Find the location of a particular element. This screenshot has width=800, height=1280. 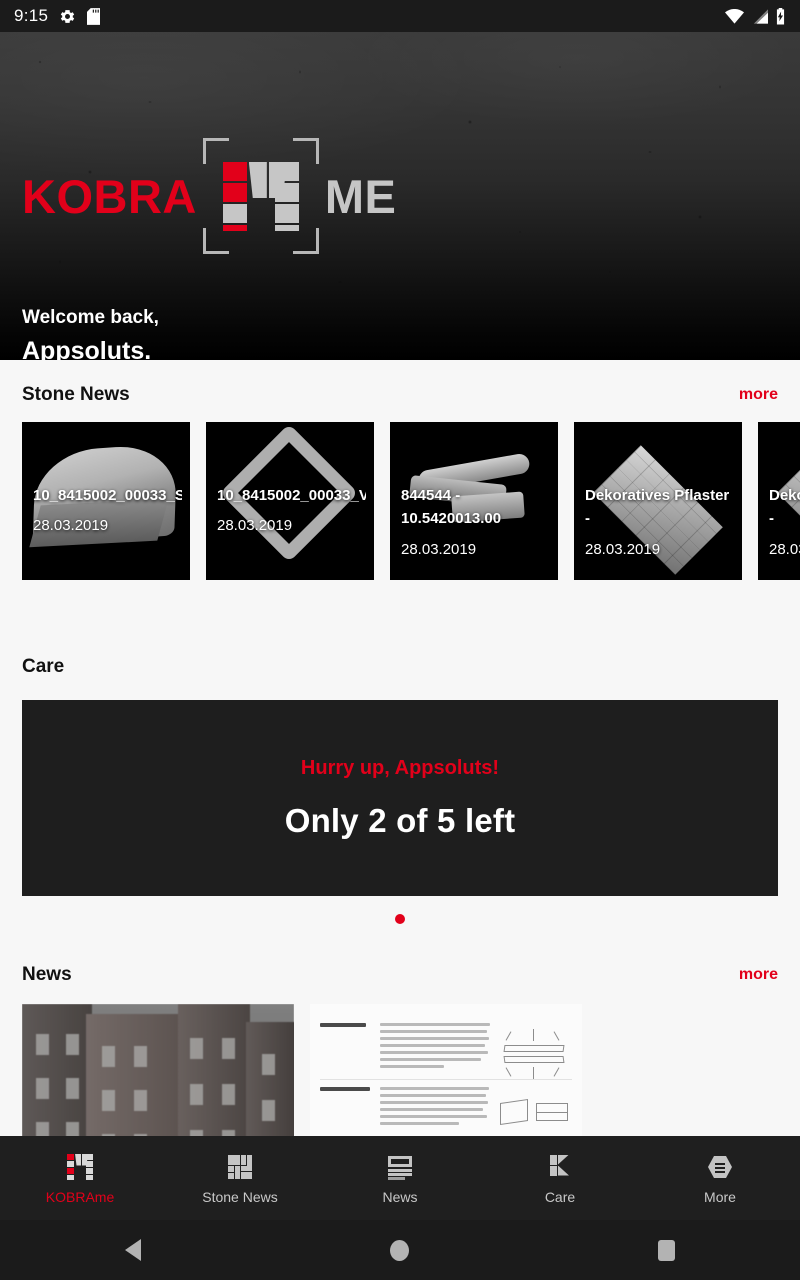

stone-card-meta: 10_8415002_00033_Stein.jpg 28.03.2019 is located at coordinates (107, 511).